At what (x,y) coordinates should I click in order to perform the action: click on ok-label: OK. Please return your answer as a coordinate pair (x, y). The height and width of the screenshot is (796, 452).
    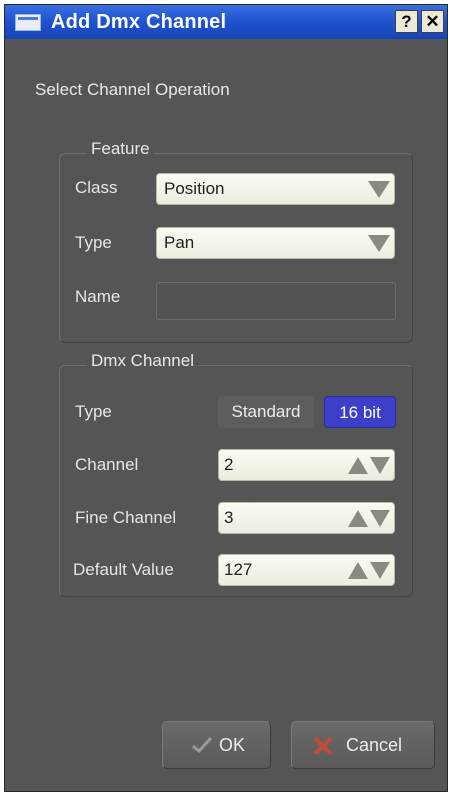
    Looking at the image, I should click on (232, 745).